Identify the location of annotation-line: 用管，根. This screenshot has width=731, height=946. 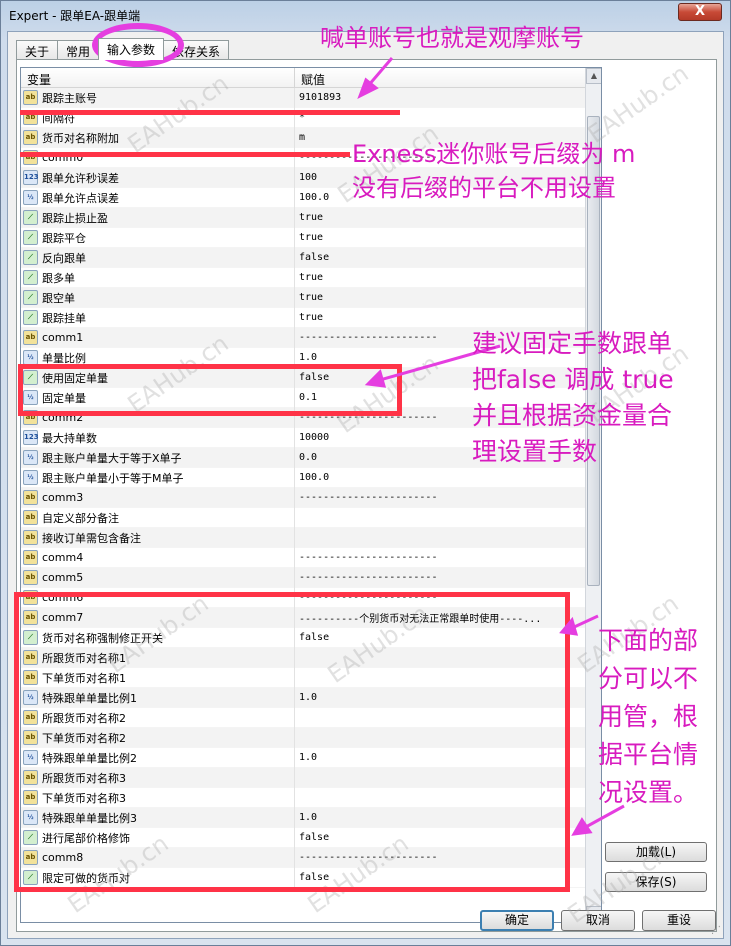
(648, 716).